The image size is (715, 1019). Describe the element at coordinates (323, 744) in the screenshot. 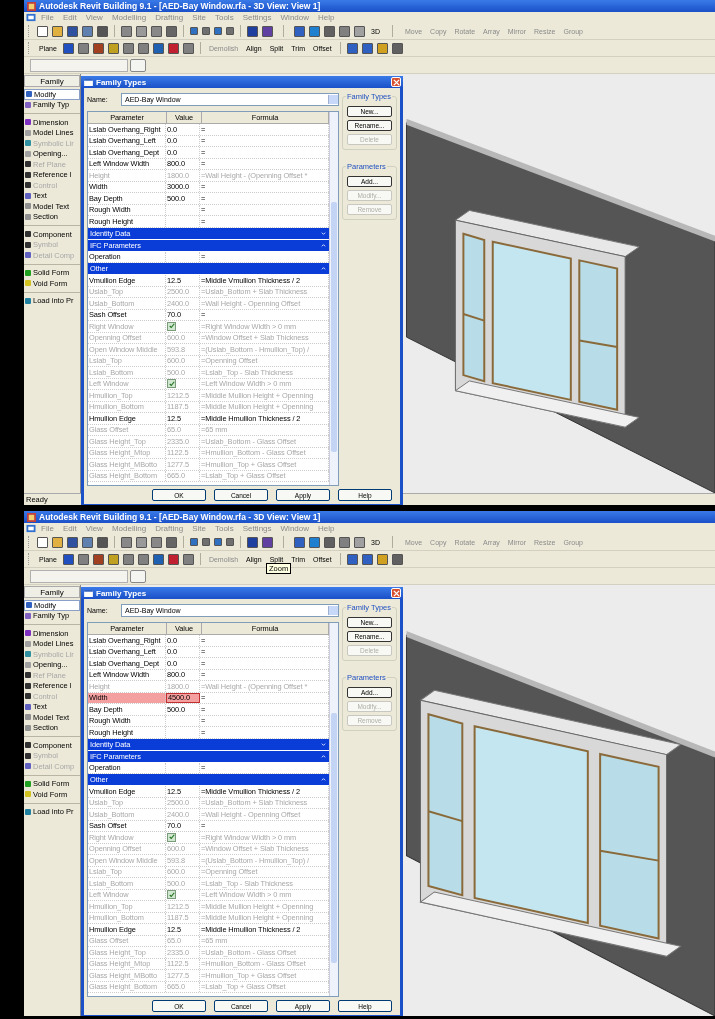

I see `expand-chevron-icon` at that location.